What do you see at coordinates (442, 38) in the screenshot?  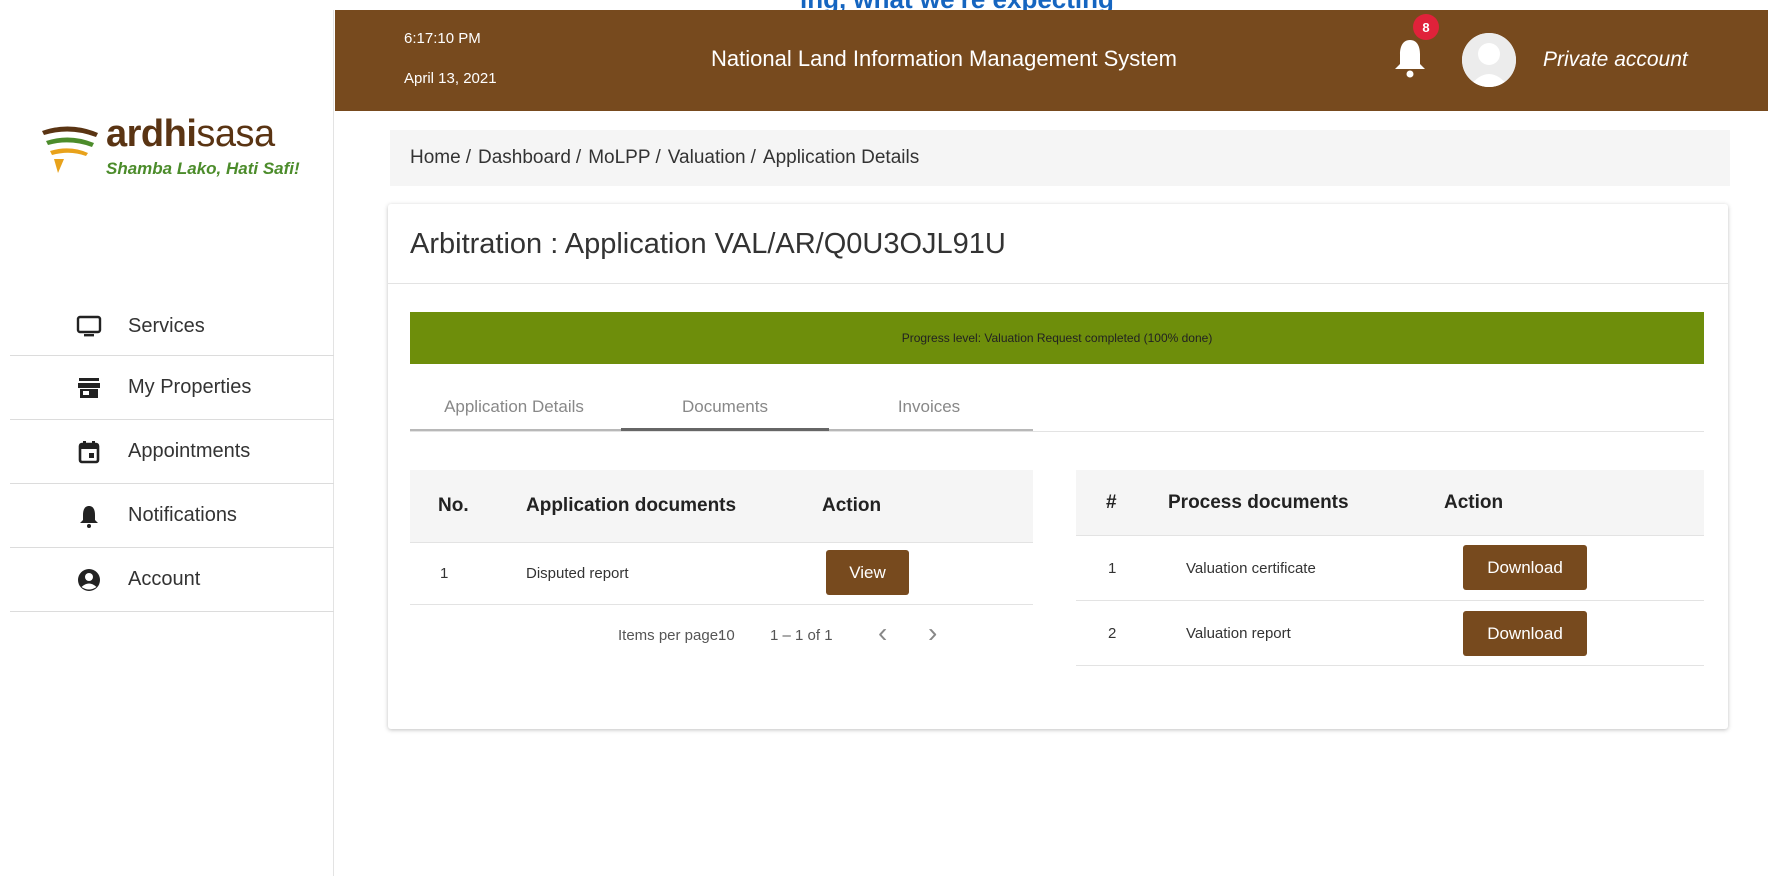 I see `clock-time: 6:17:10 PM` at bounding box center [442, 38].